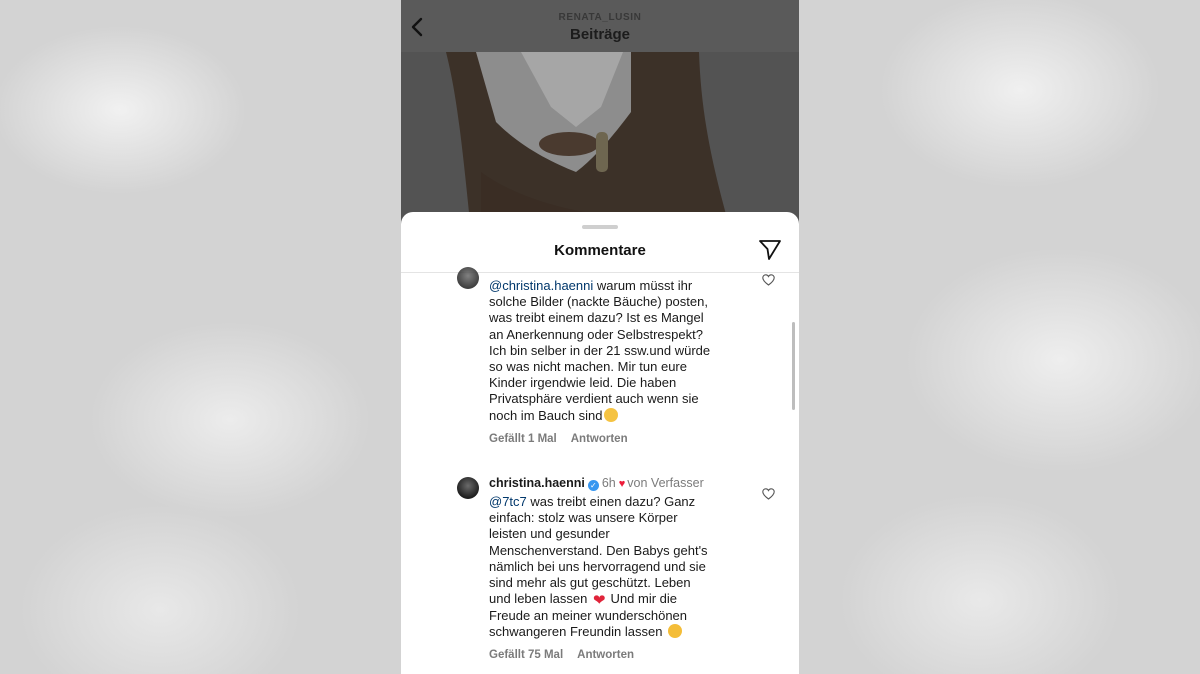  I want to click on top-navigation-bar: RENATA_LUSIN Beiträge, so click(600, 26).